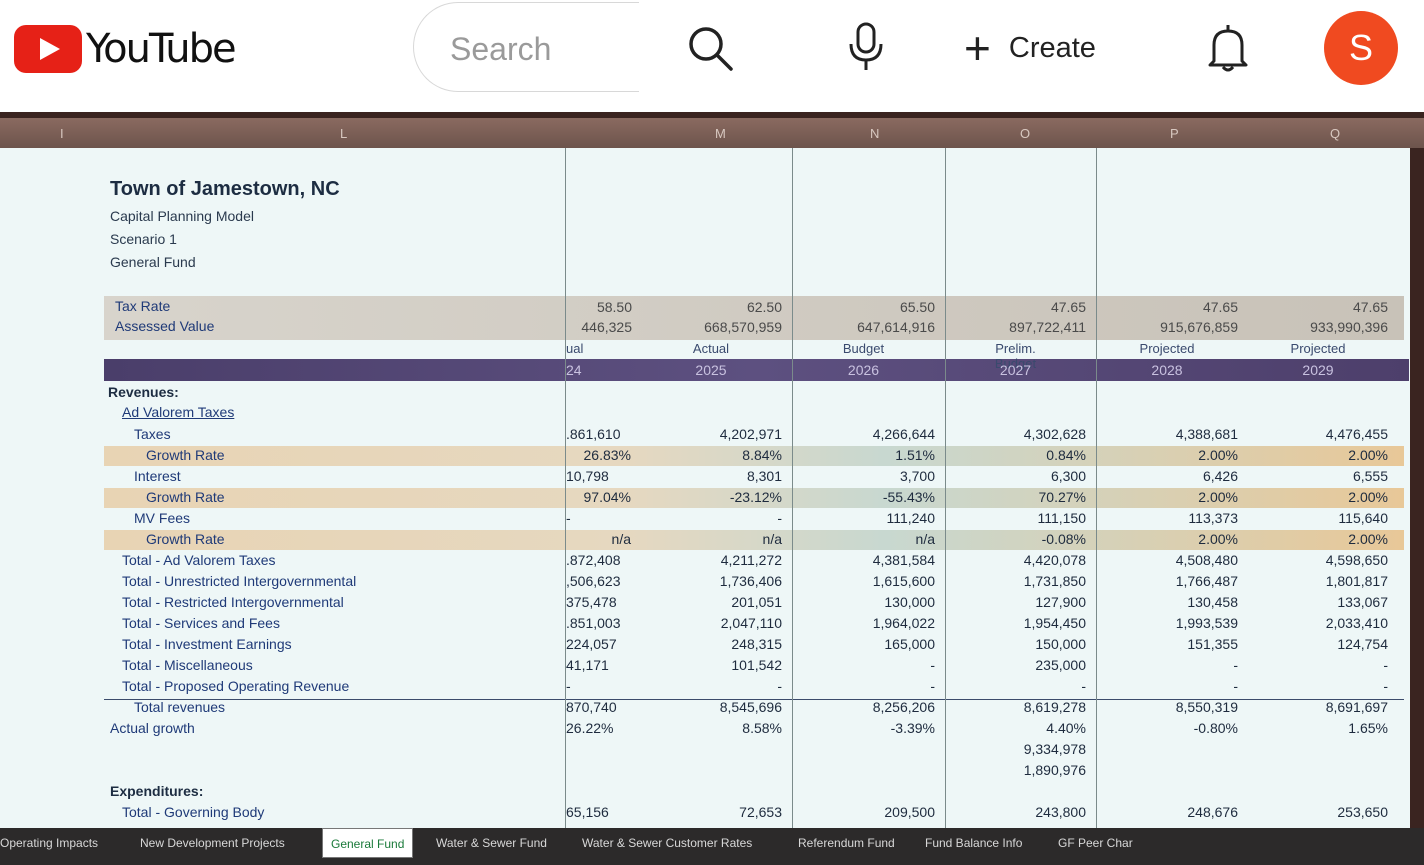 Image resolution: width=1424 pixels, height=865 pixels. What do you see at coordinates (1063, 539) in the screenshot?
I see `cell-value: -0.08%` at bounding box center [1063, 539].